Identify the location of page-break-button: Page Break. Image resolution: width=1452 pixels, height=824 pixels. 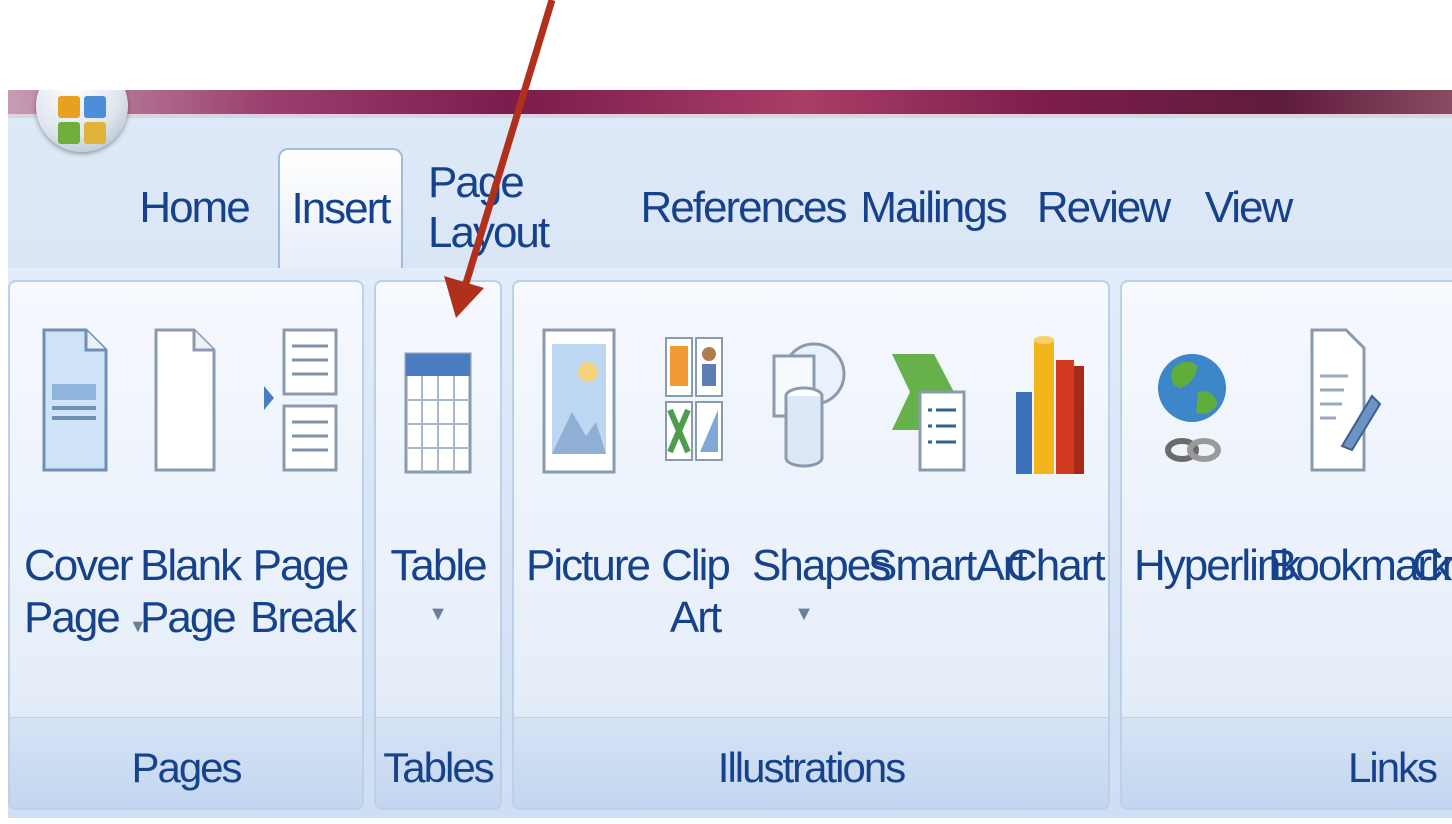
(303, 501).